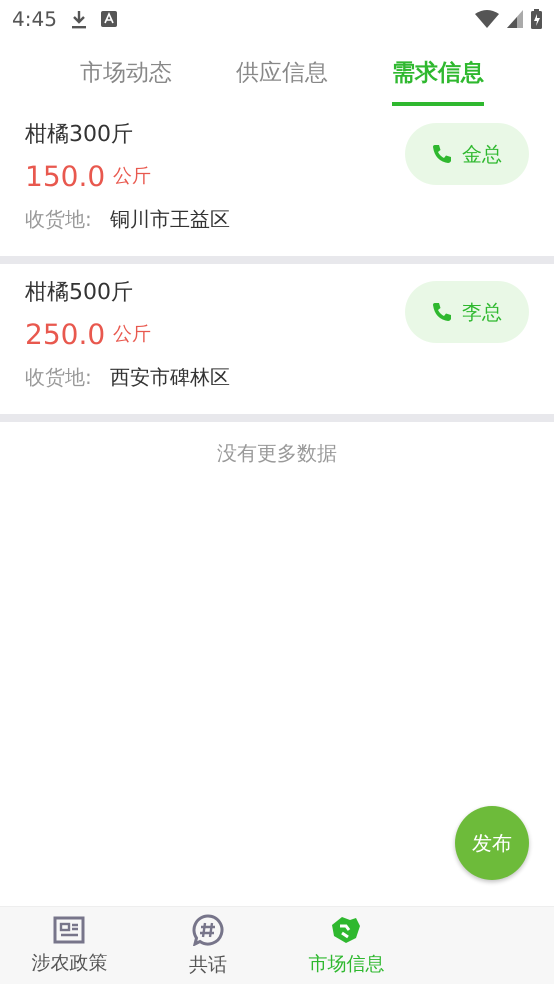 This screenshot has height=984, width=554. Describe the element at coordinates (467, 154) in the screenshot. I see `call-button: 金总` at that location.